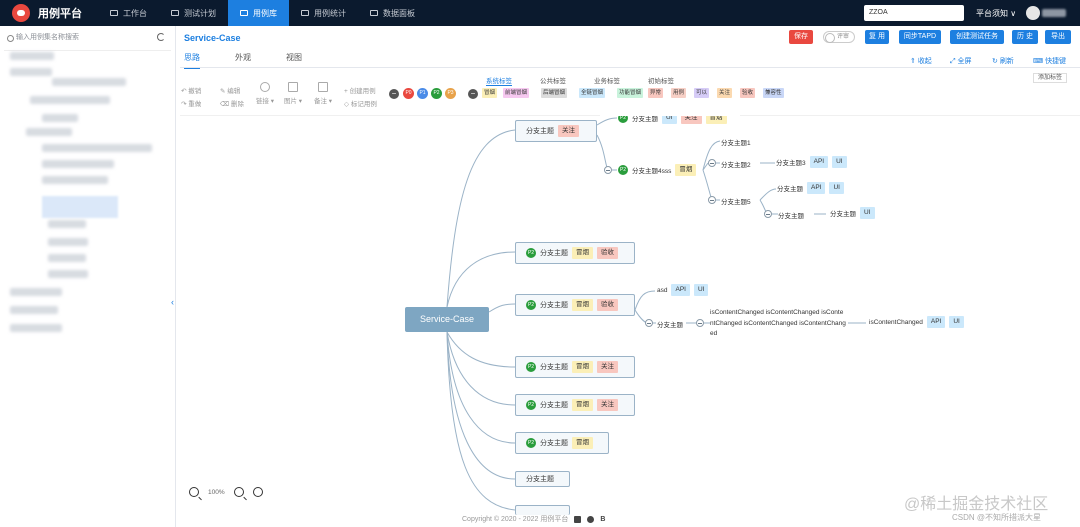 This screenshot has height=527, width=1080. I want to click on node-label: isContentChanged, so click(896, 322).